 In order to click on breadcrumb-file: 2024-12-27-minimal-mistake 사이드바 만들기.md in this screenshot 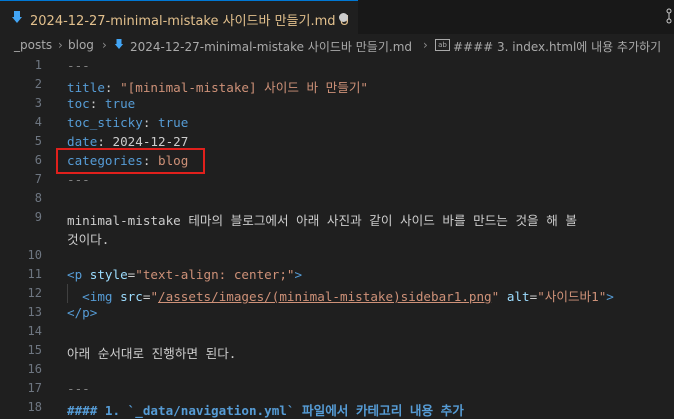, I will do `click(271, 46)`.